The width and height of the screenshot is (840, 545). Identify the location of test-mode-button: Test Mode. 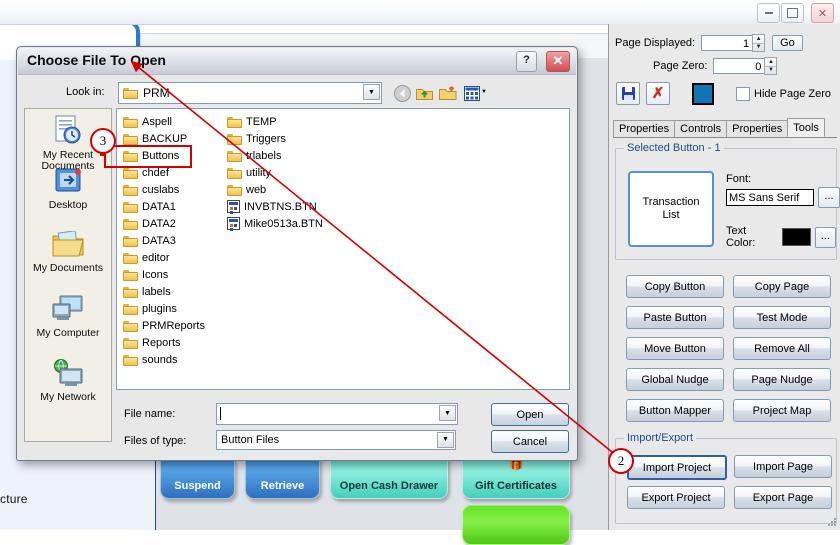
(782, 317).